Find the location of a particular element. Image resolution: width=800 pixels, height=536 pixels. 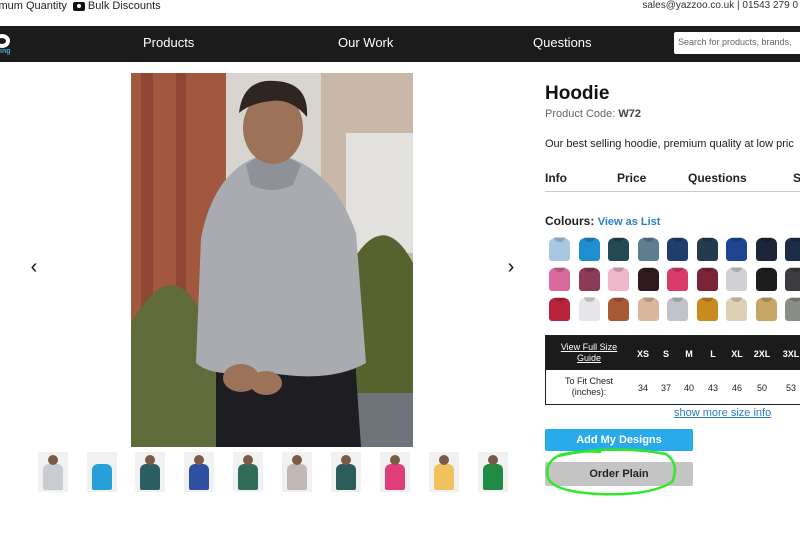

nav-questions: Questions is located at coordinates (562, 42).